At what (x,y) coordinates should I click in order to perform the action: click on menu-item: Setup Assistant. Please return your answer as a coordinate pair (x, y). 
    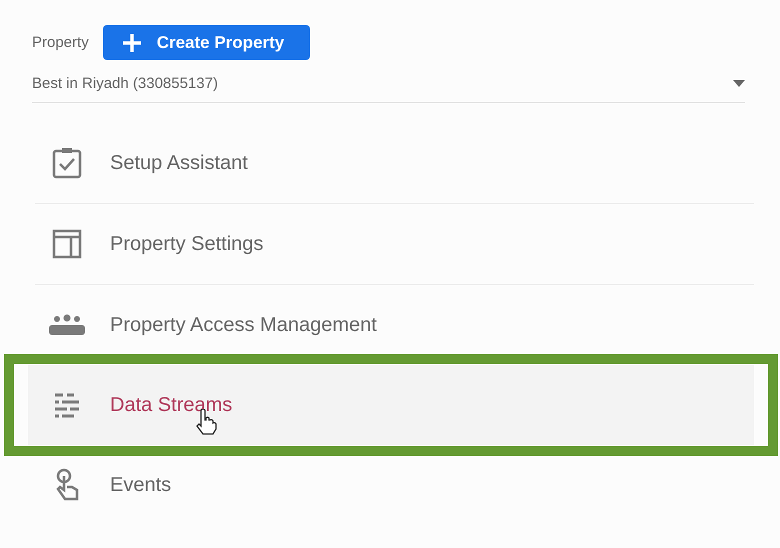
    Looking at the image, I should click on (394, 163).